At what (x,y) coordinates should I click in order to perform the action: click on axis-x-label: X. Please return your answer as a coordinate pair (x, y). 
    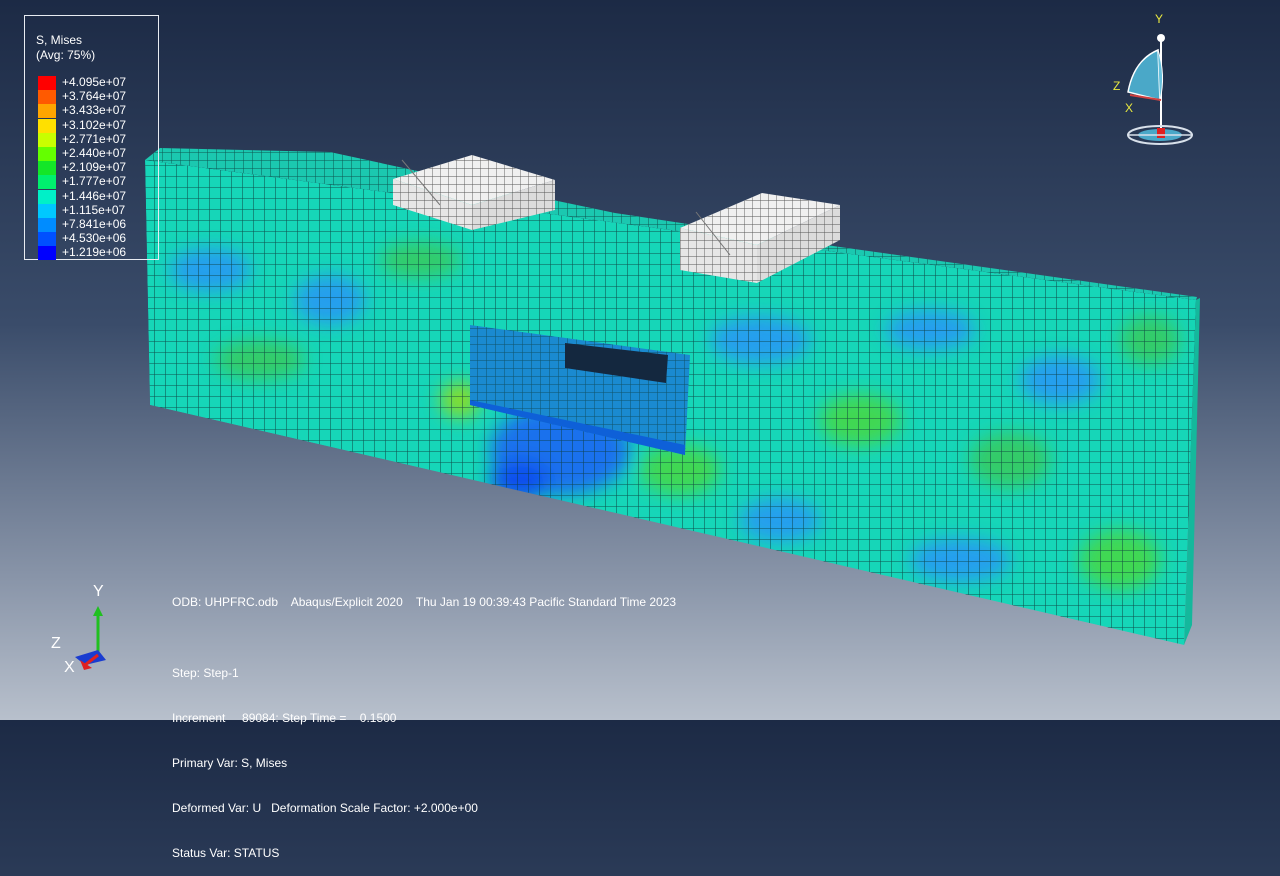
    Looking at the image, I should click on (69, 667).